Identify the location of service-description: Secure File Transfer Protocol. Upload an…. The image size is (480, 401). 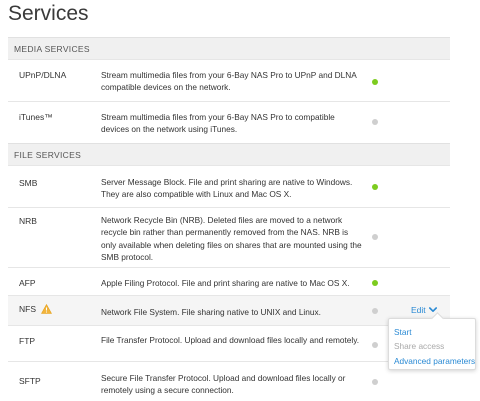
(223, 384).